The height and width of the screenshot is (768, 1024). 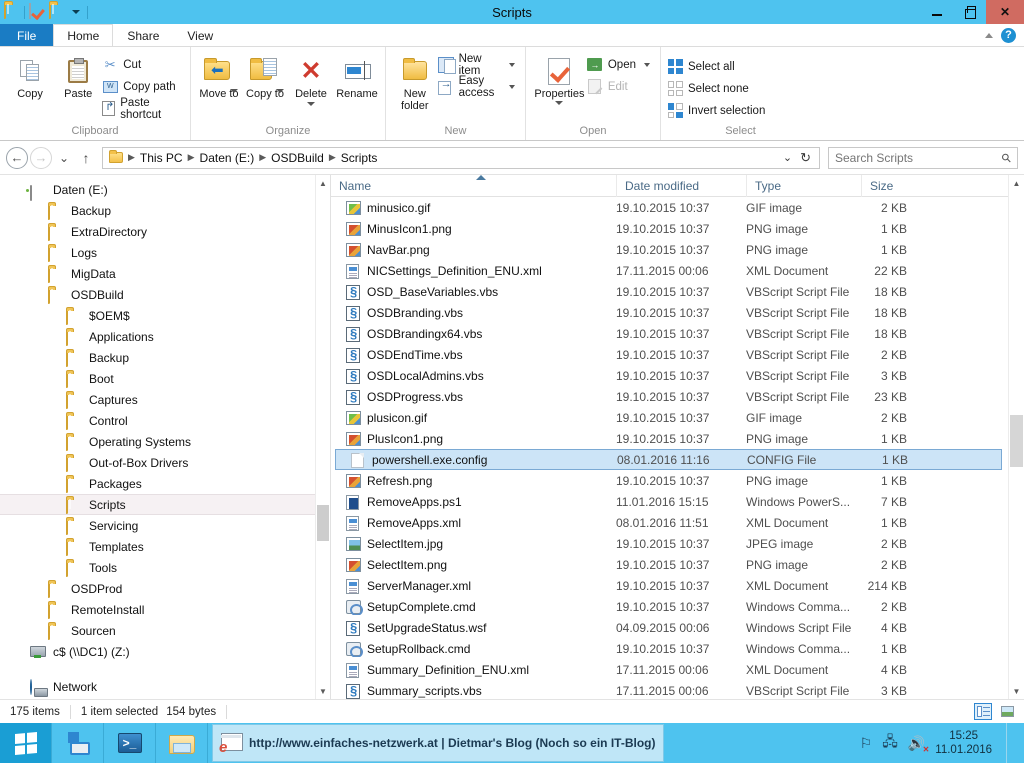 What do you see at coordinates (620, 64) in the screenshot?
I see `open-button: → Open` at bounding box center [620, 64].